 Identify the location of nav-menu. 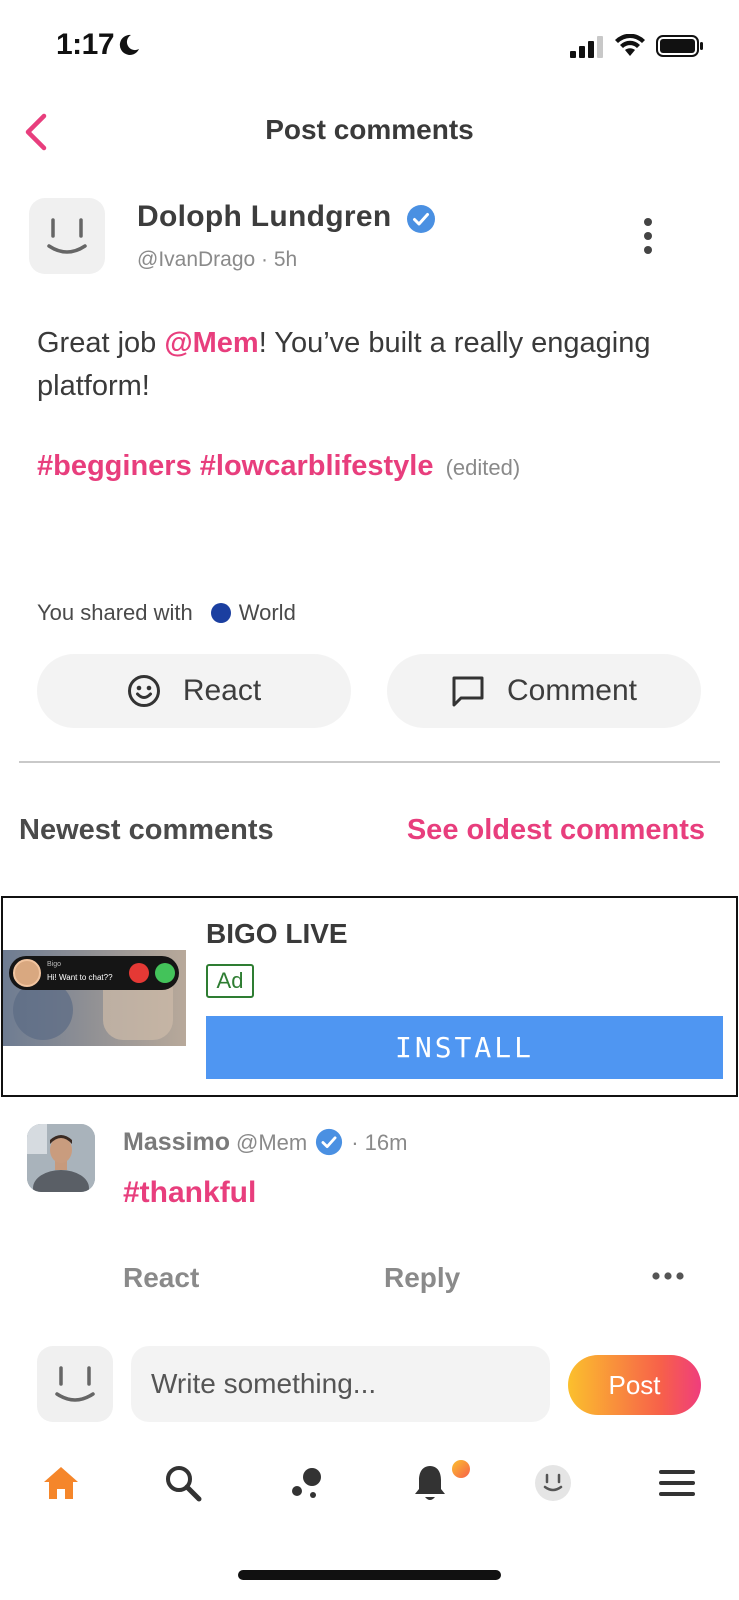
(677, 1483).